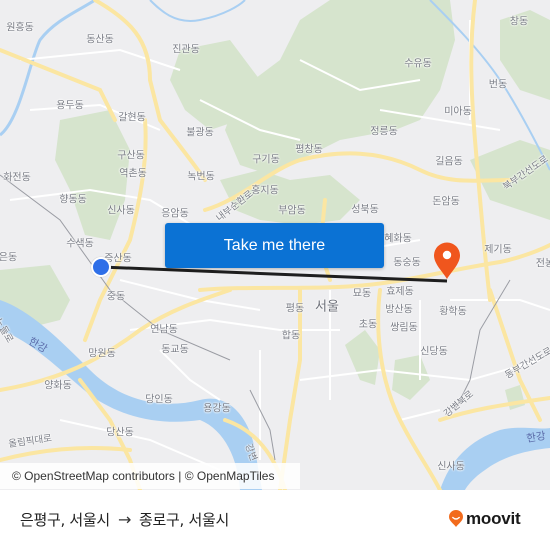  What do you see at coordinates (274, 274) in the screenshot?
I see `route-line` at bounding box center [274, 274].